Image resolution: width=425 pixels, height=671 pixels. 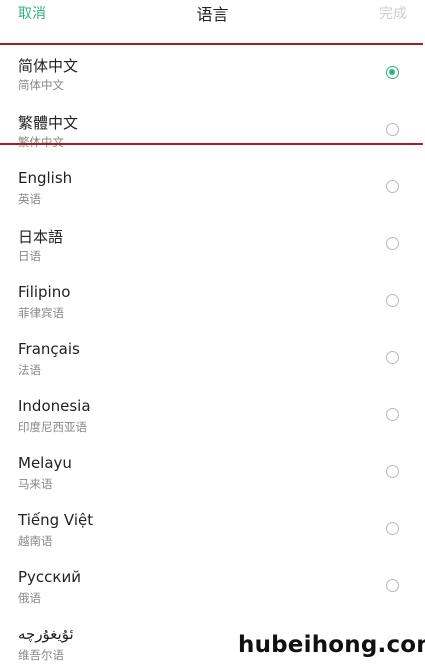 I want to click on language-translation: 繁体中文, so click(x=41, y=142).